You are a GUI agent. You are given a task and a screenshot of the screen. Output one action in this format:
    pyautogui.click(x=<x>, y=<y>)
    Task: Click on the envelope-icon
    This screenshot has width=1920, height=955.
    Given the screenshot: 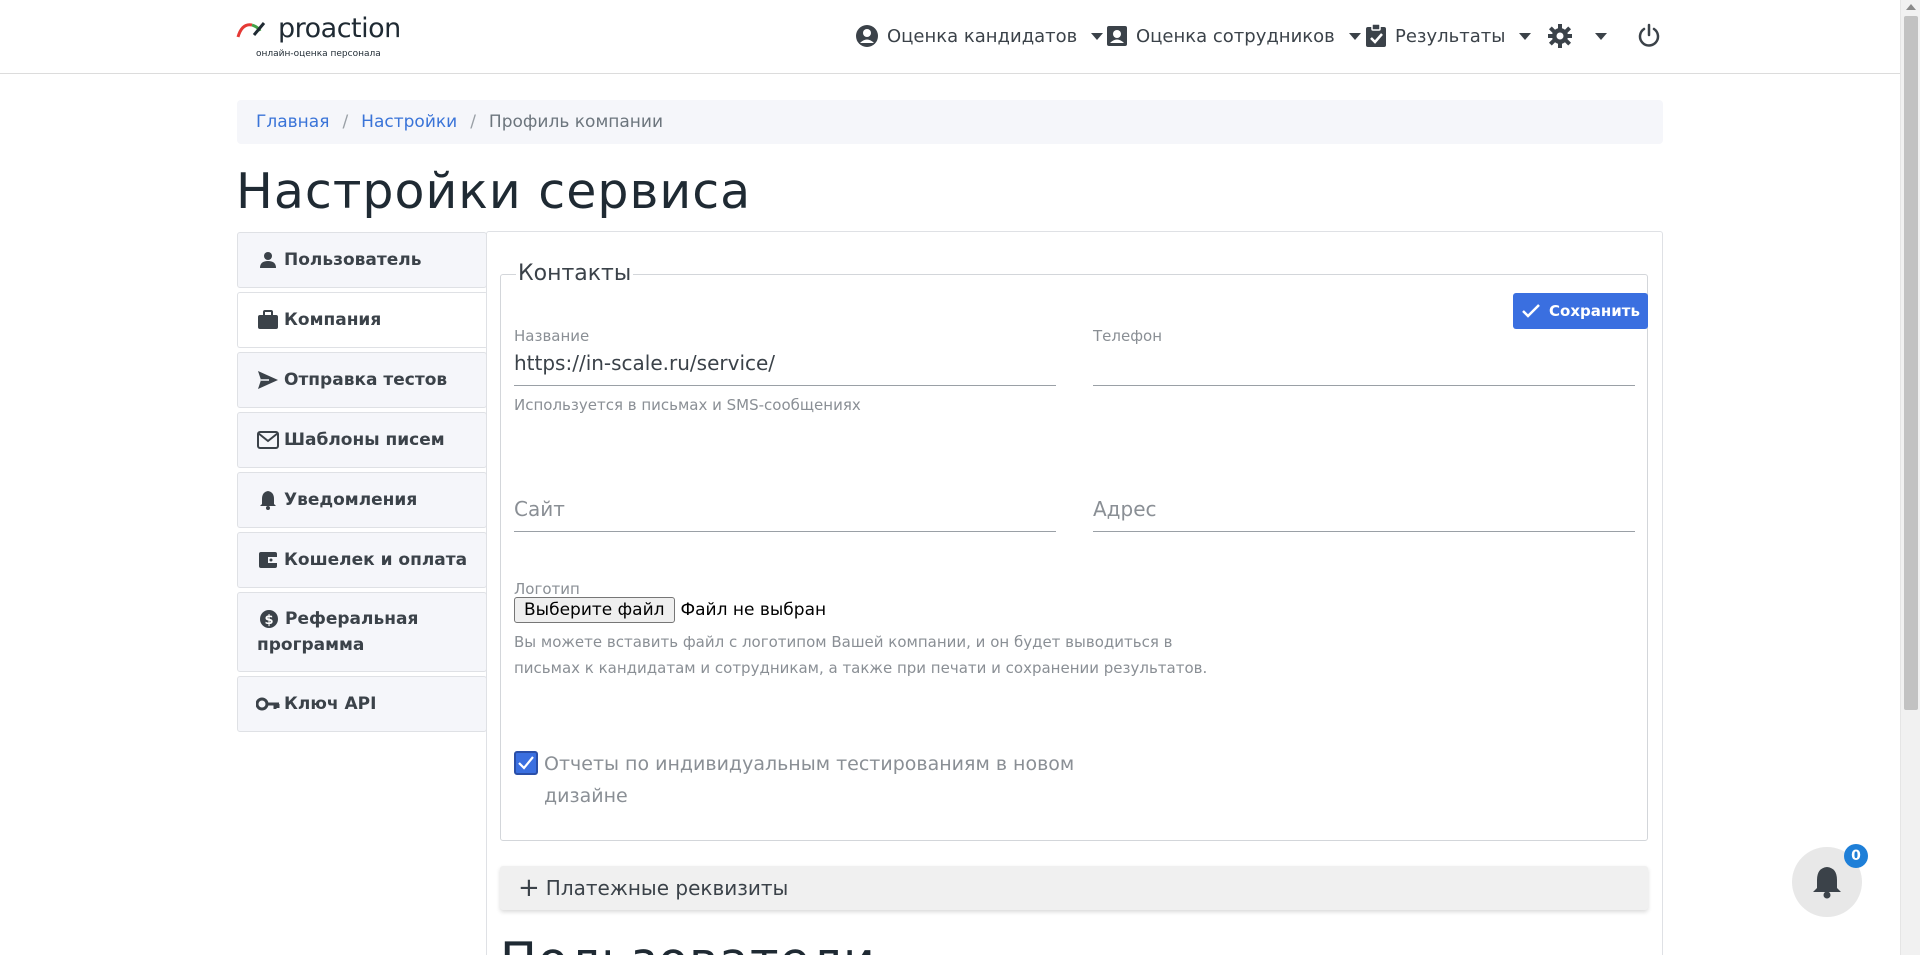 What is the action you would take?
    pyautogui.click(x=268, y=440)
    